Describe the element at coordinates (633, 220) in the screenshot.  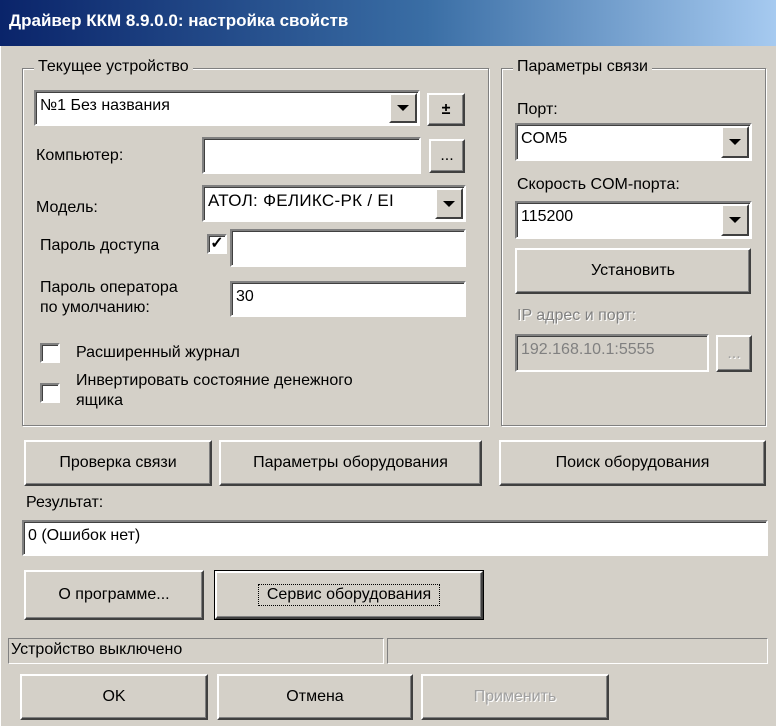
I see `com-speed-select: 115200` at that location.